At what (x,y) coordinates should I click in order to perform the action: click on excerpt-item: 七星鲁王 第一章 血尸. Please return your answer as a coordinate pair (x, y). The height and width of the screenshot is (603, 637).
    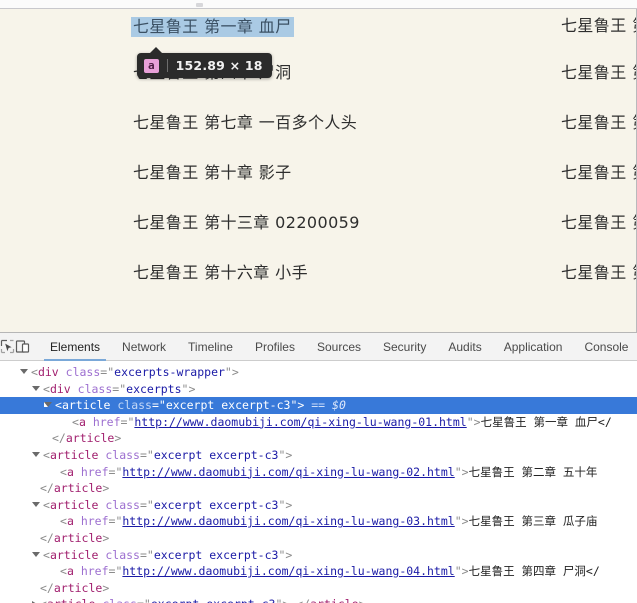
    Looking at the image, I should click on (332, 34).